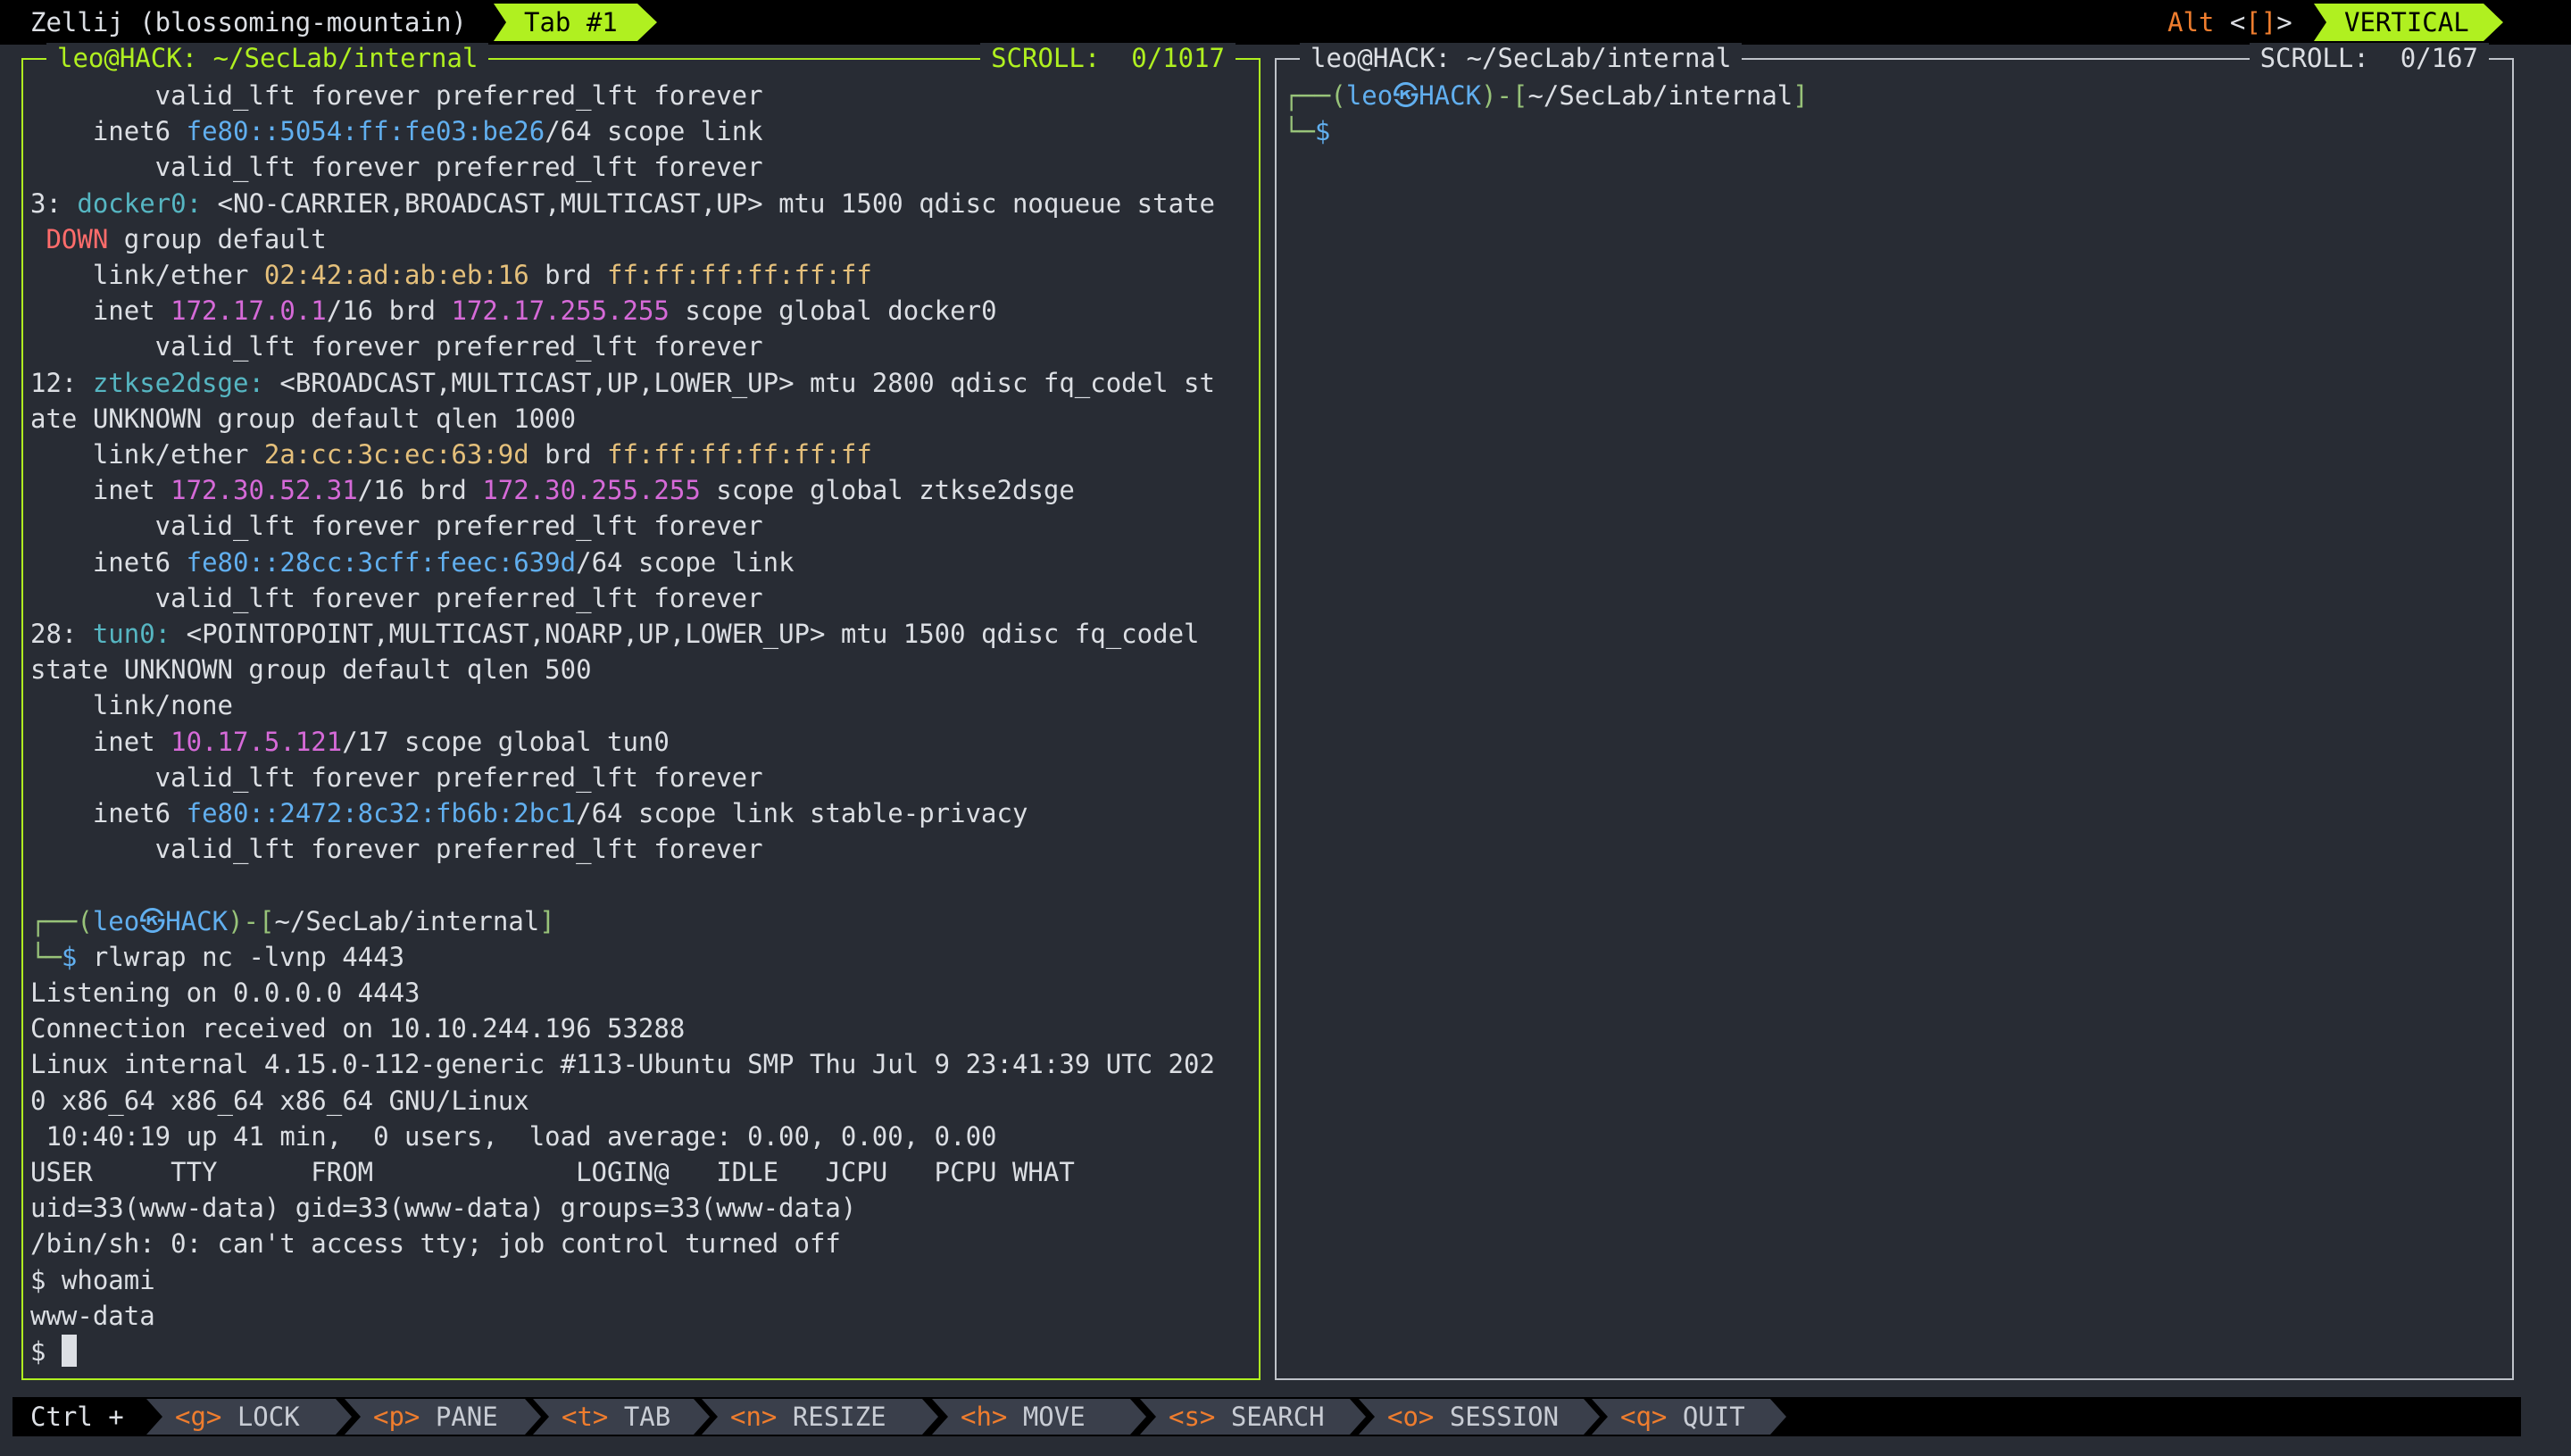 This screenshot has width=2571, height=1456. What do you see at coordinates (77, 239) in the screenshot?
I see `terminal-text: DOWN` at bounding box center [77, 239].